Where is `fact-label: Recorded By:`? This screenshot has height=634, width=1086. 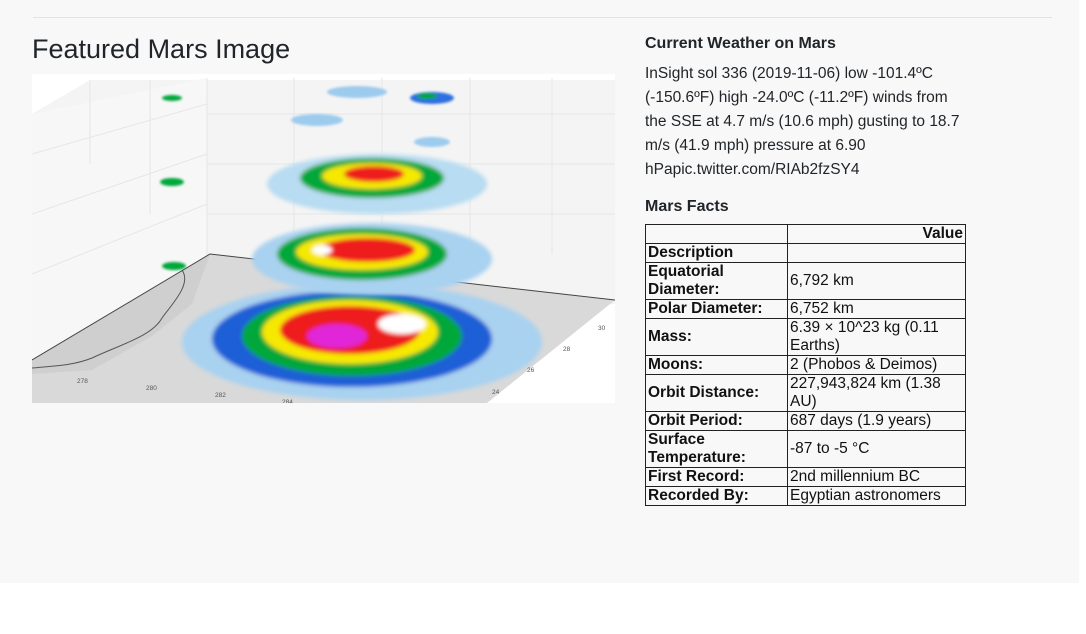 fact-label: Recorded By: is located at coordinates (716, 496).